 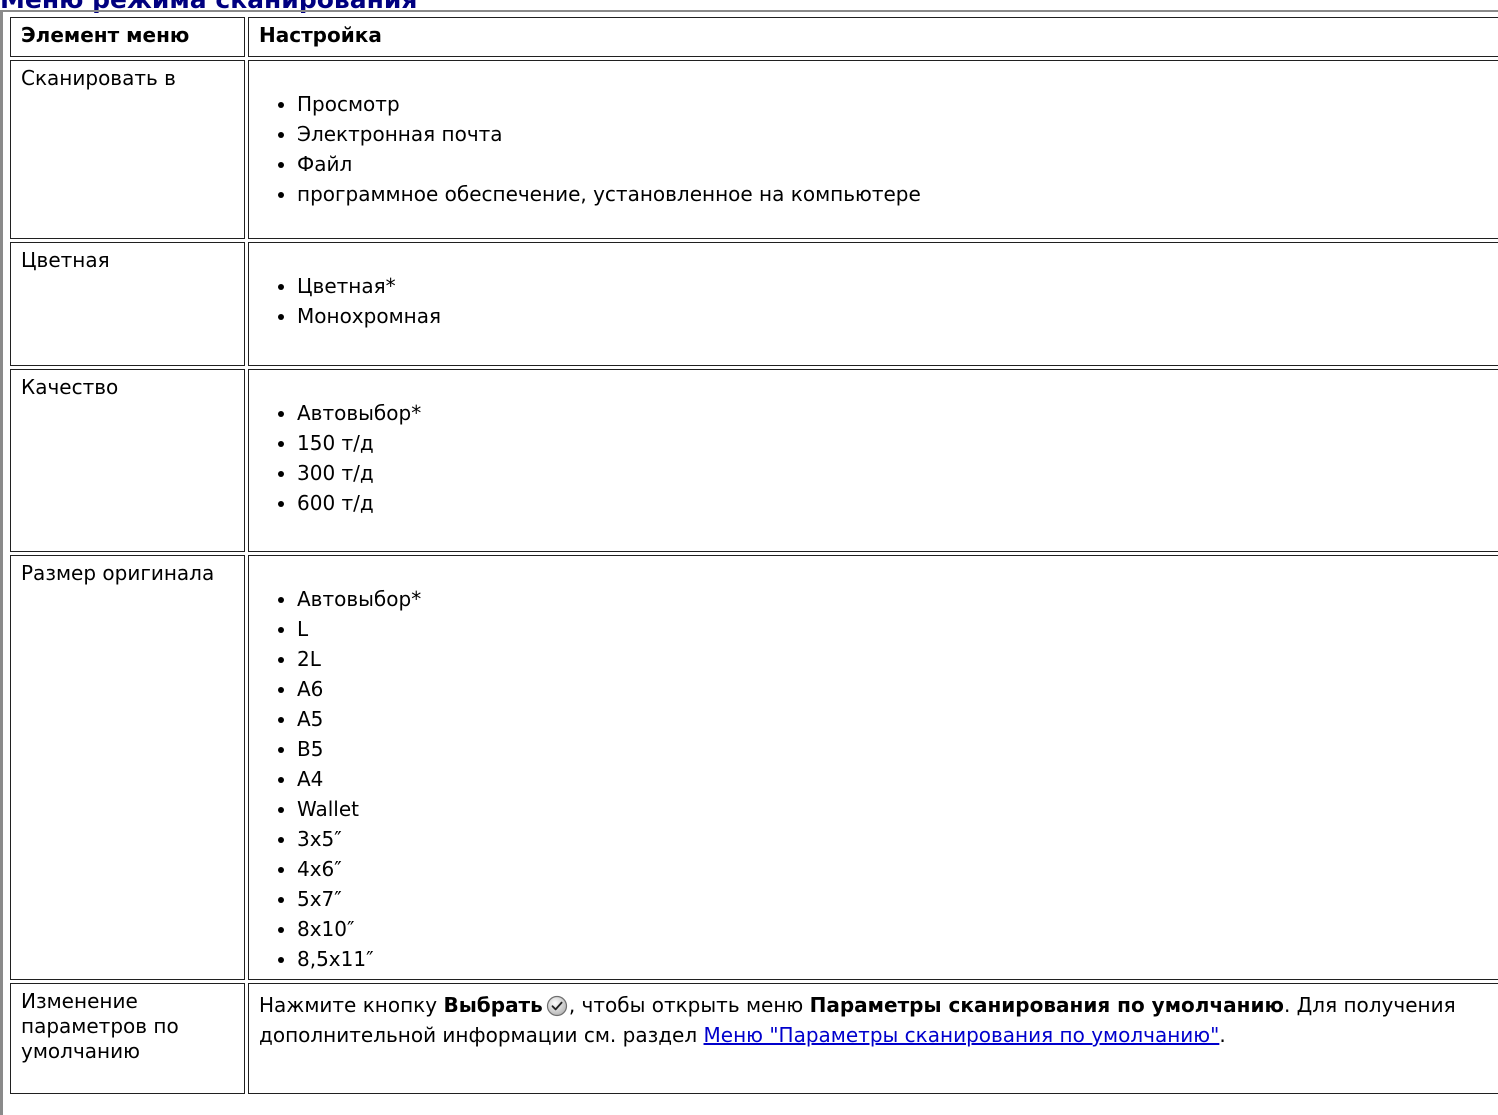 I want to click on table-header-row: Элемент меню Настройка, so click(x=754, y=37).